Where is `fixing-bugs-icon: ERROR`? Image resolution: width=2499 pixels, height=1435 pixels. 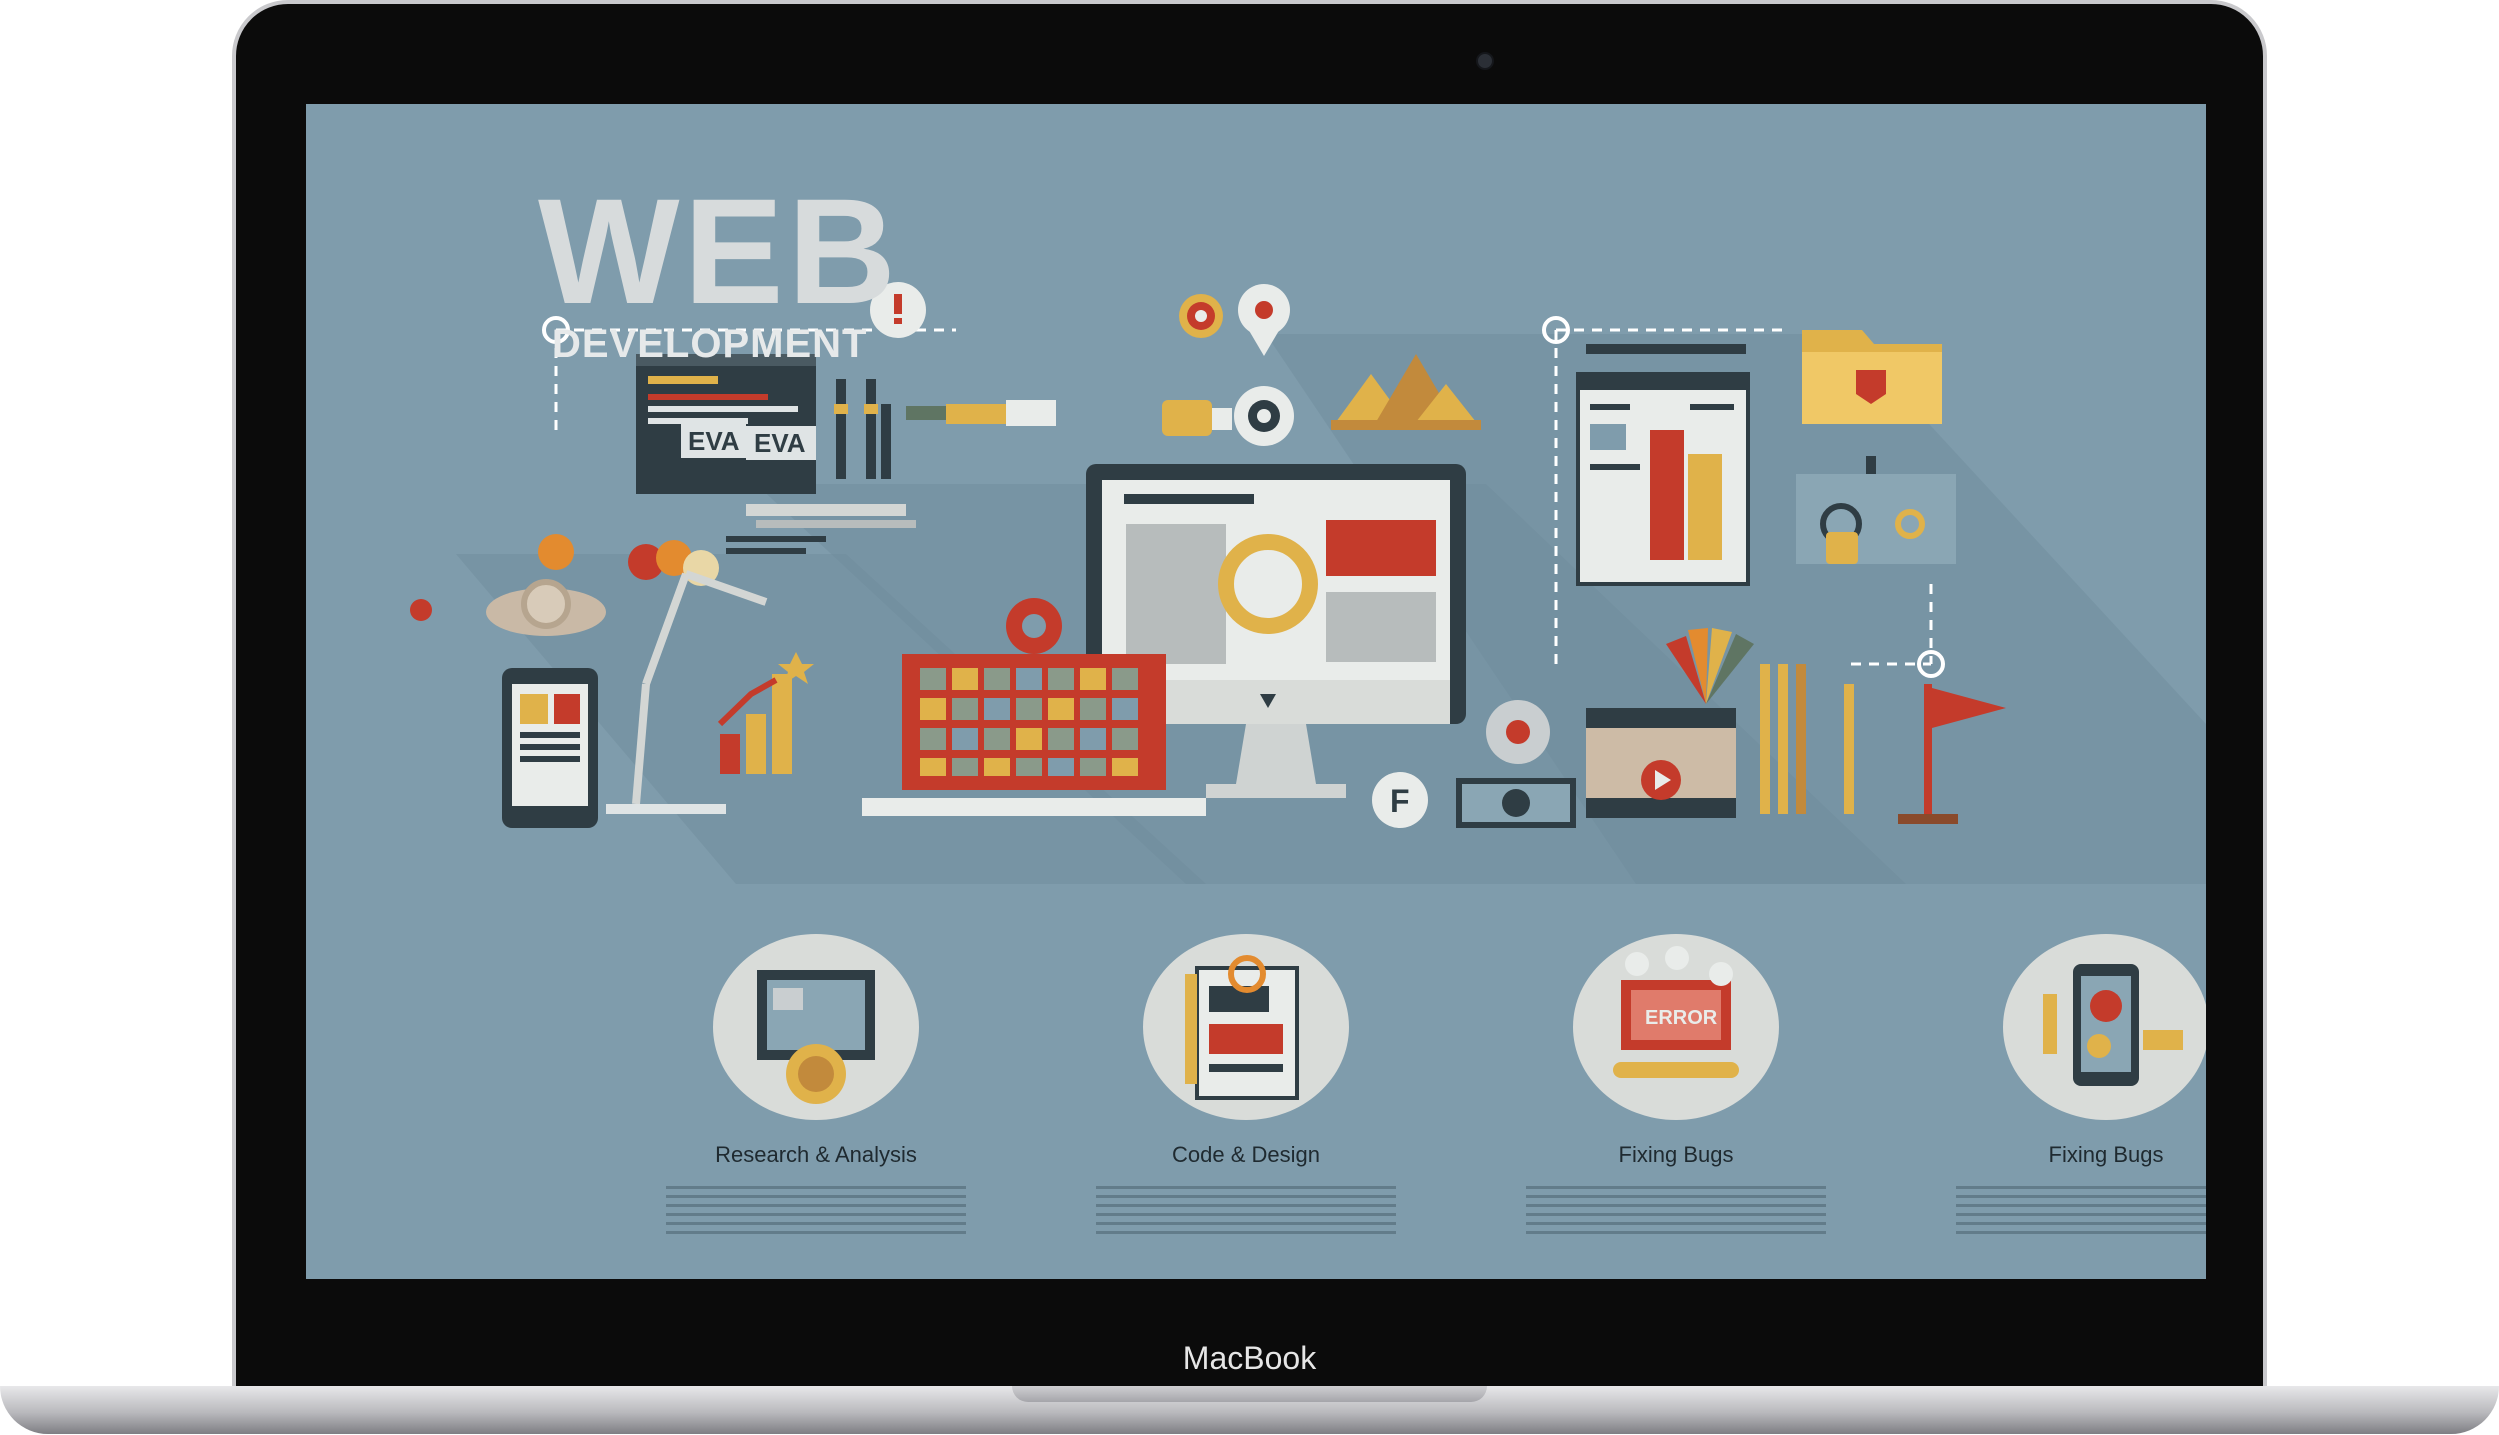
fixing-bugs-icon: ERROR is located at coordinates (1676, 1027).